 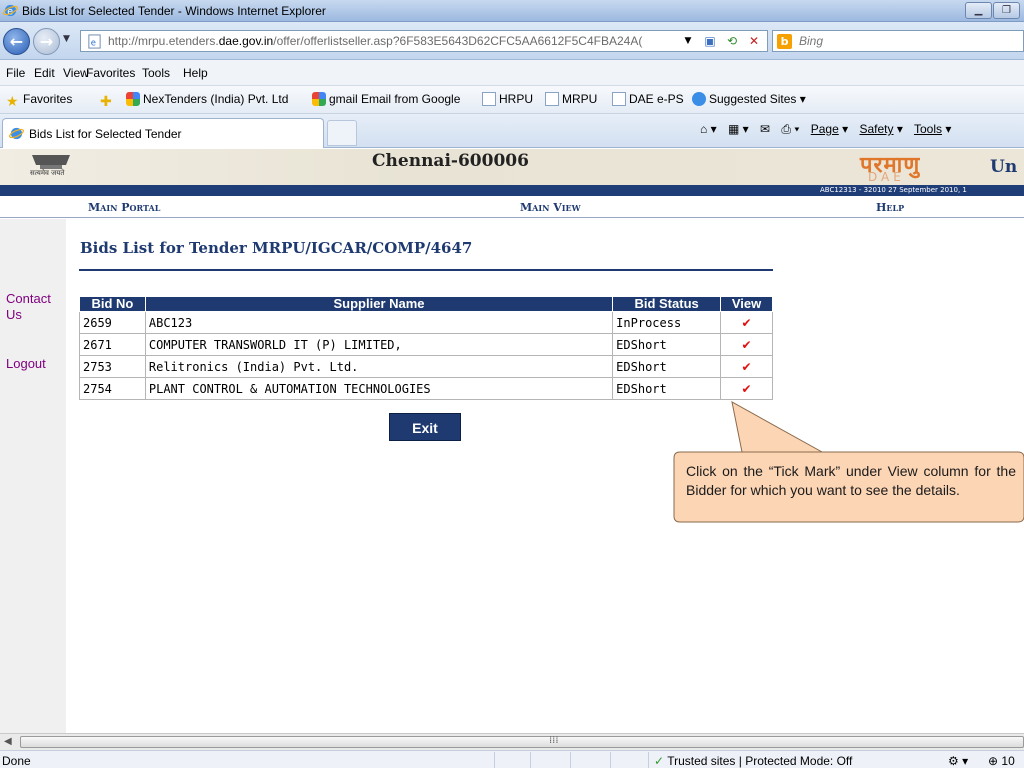 I want to click on menu-tools: Tools, so click(x=156, y=73).